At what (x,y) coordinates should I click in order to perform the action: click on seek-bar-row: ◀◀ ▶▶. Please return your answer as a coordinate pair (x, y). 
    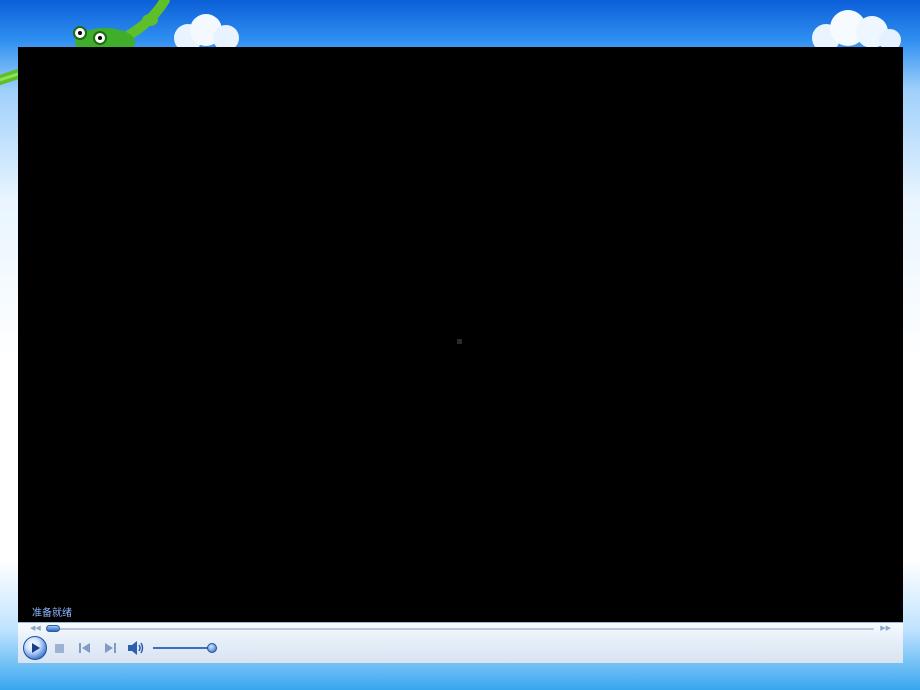
    Looking at the image, I should click on (460, 629).